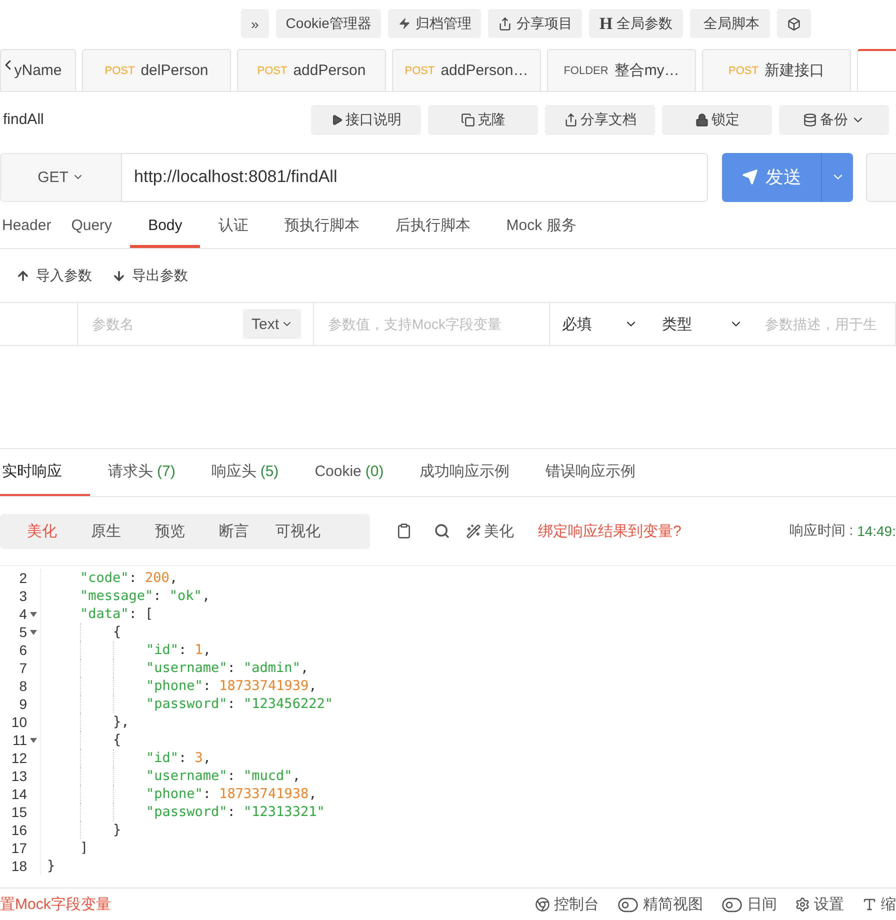  Describe the element at coordinates (837, 177) in the screenshot. I see `send-menu-button` at that location.